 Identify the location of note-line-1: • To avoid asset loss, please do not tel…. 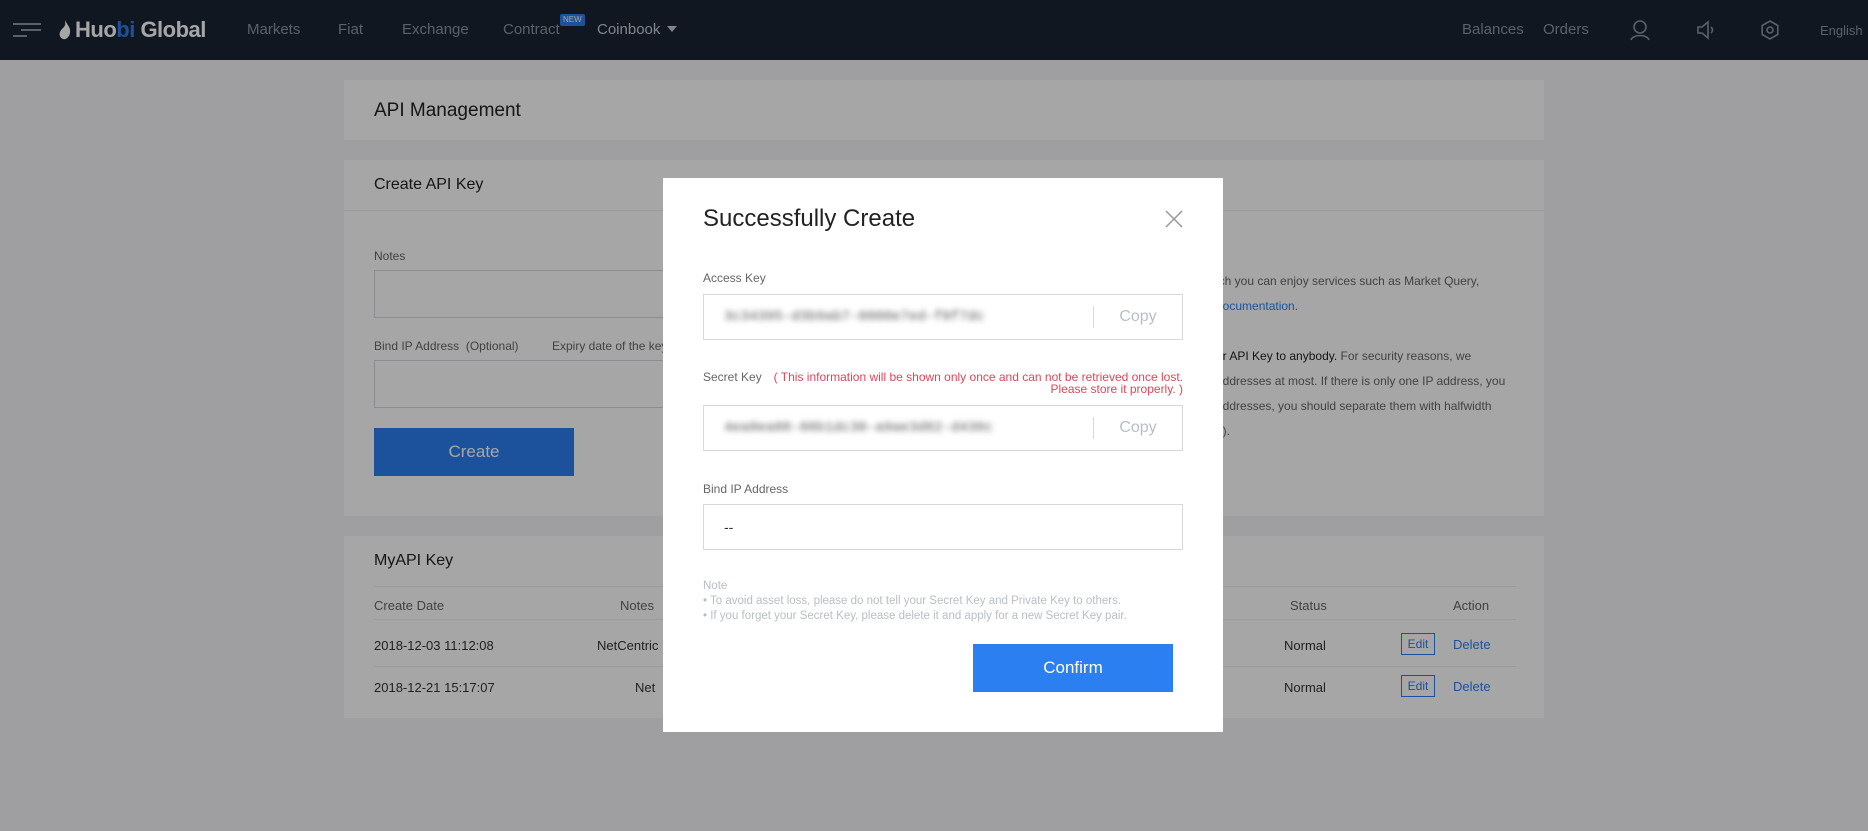
(912, 601).